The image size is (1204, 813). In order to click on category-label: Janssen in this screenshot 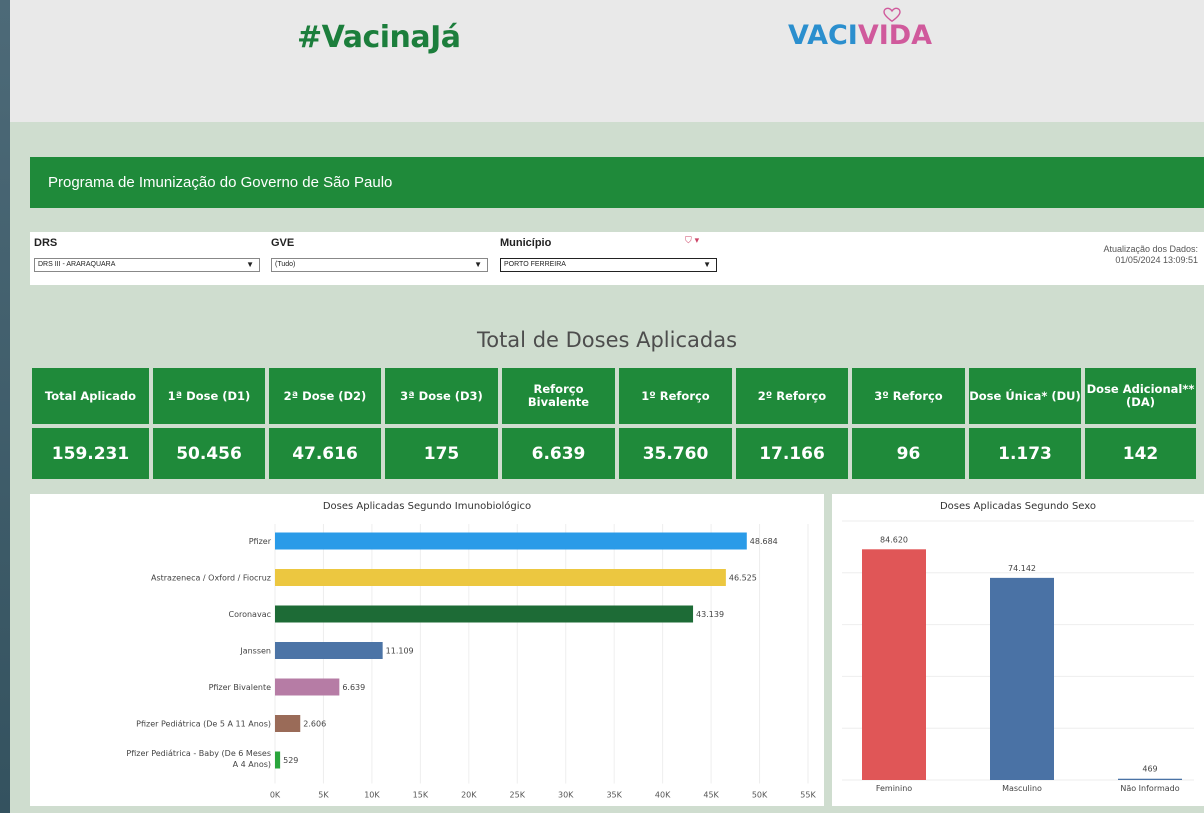, I will do `click(255, 651)`.